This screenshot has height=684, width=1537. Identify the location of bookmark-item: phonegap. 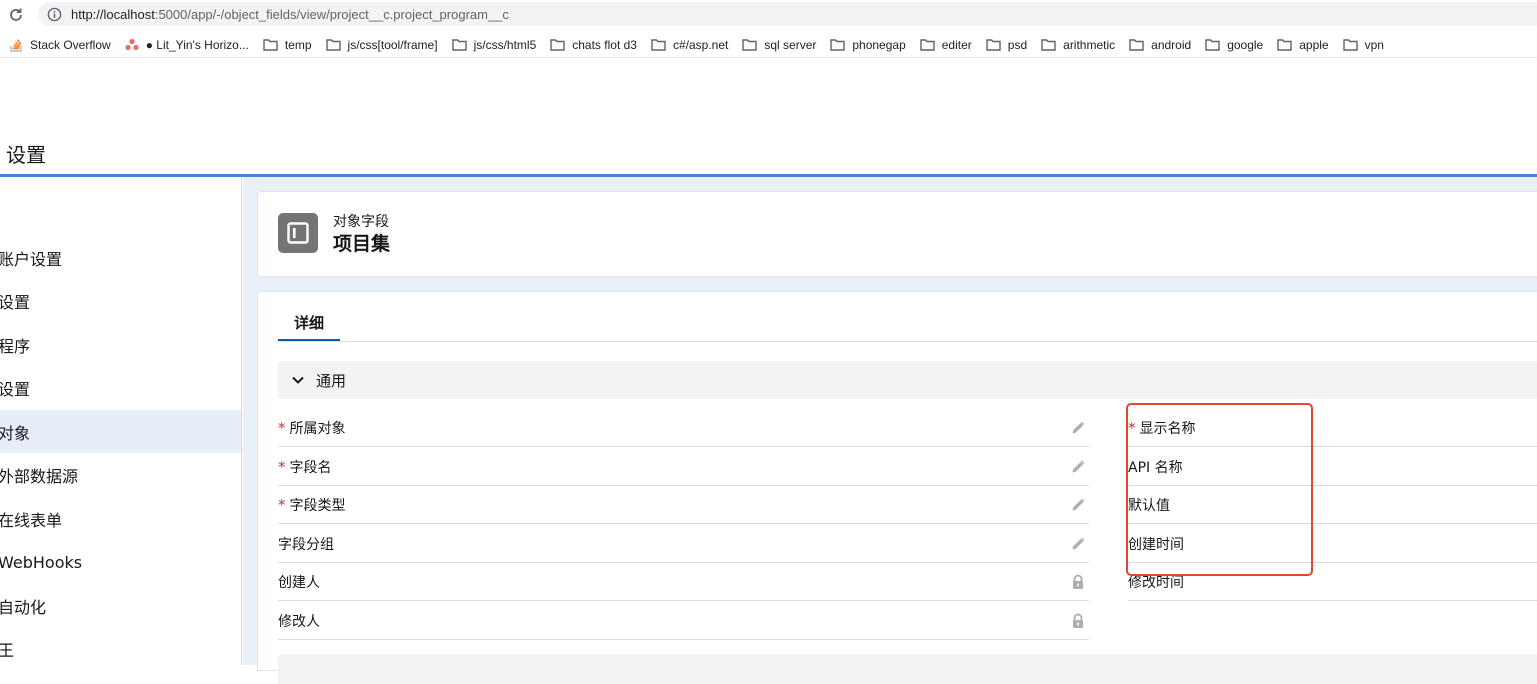
(868, 44).